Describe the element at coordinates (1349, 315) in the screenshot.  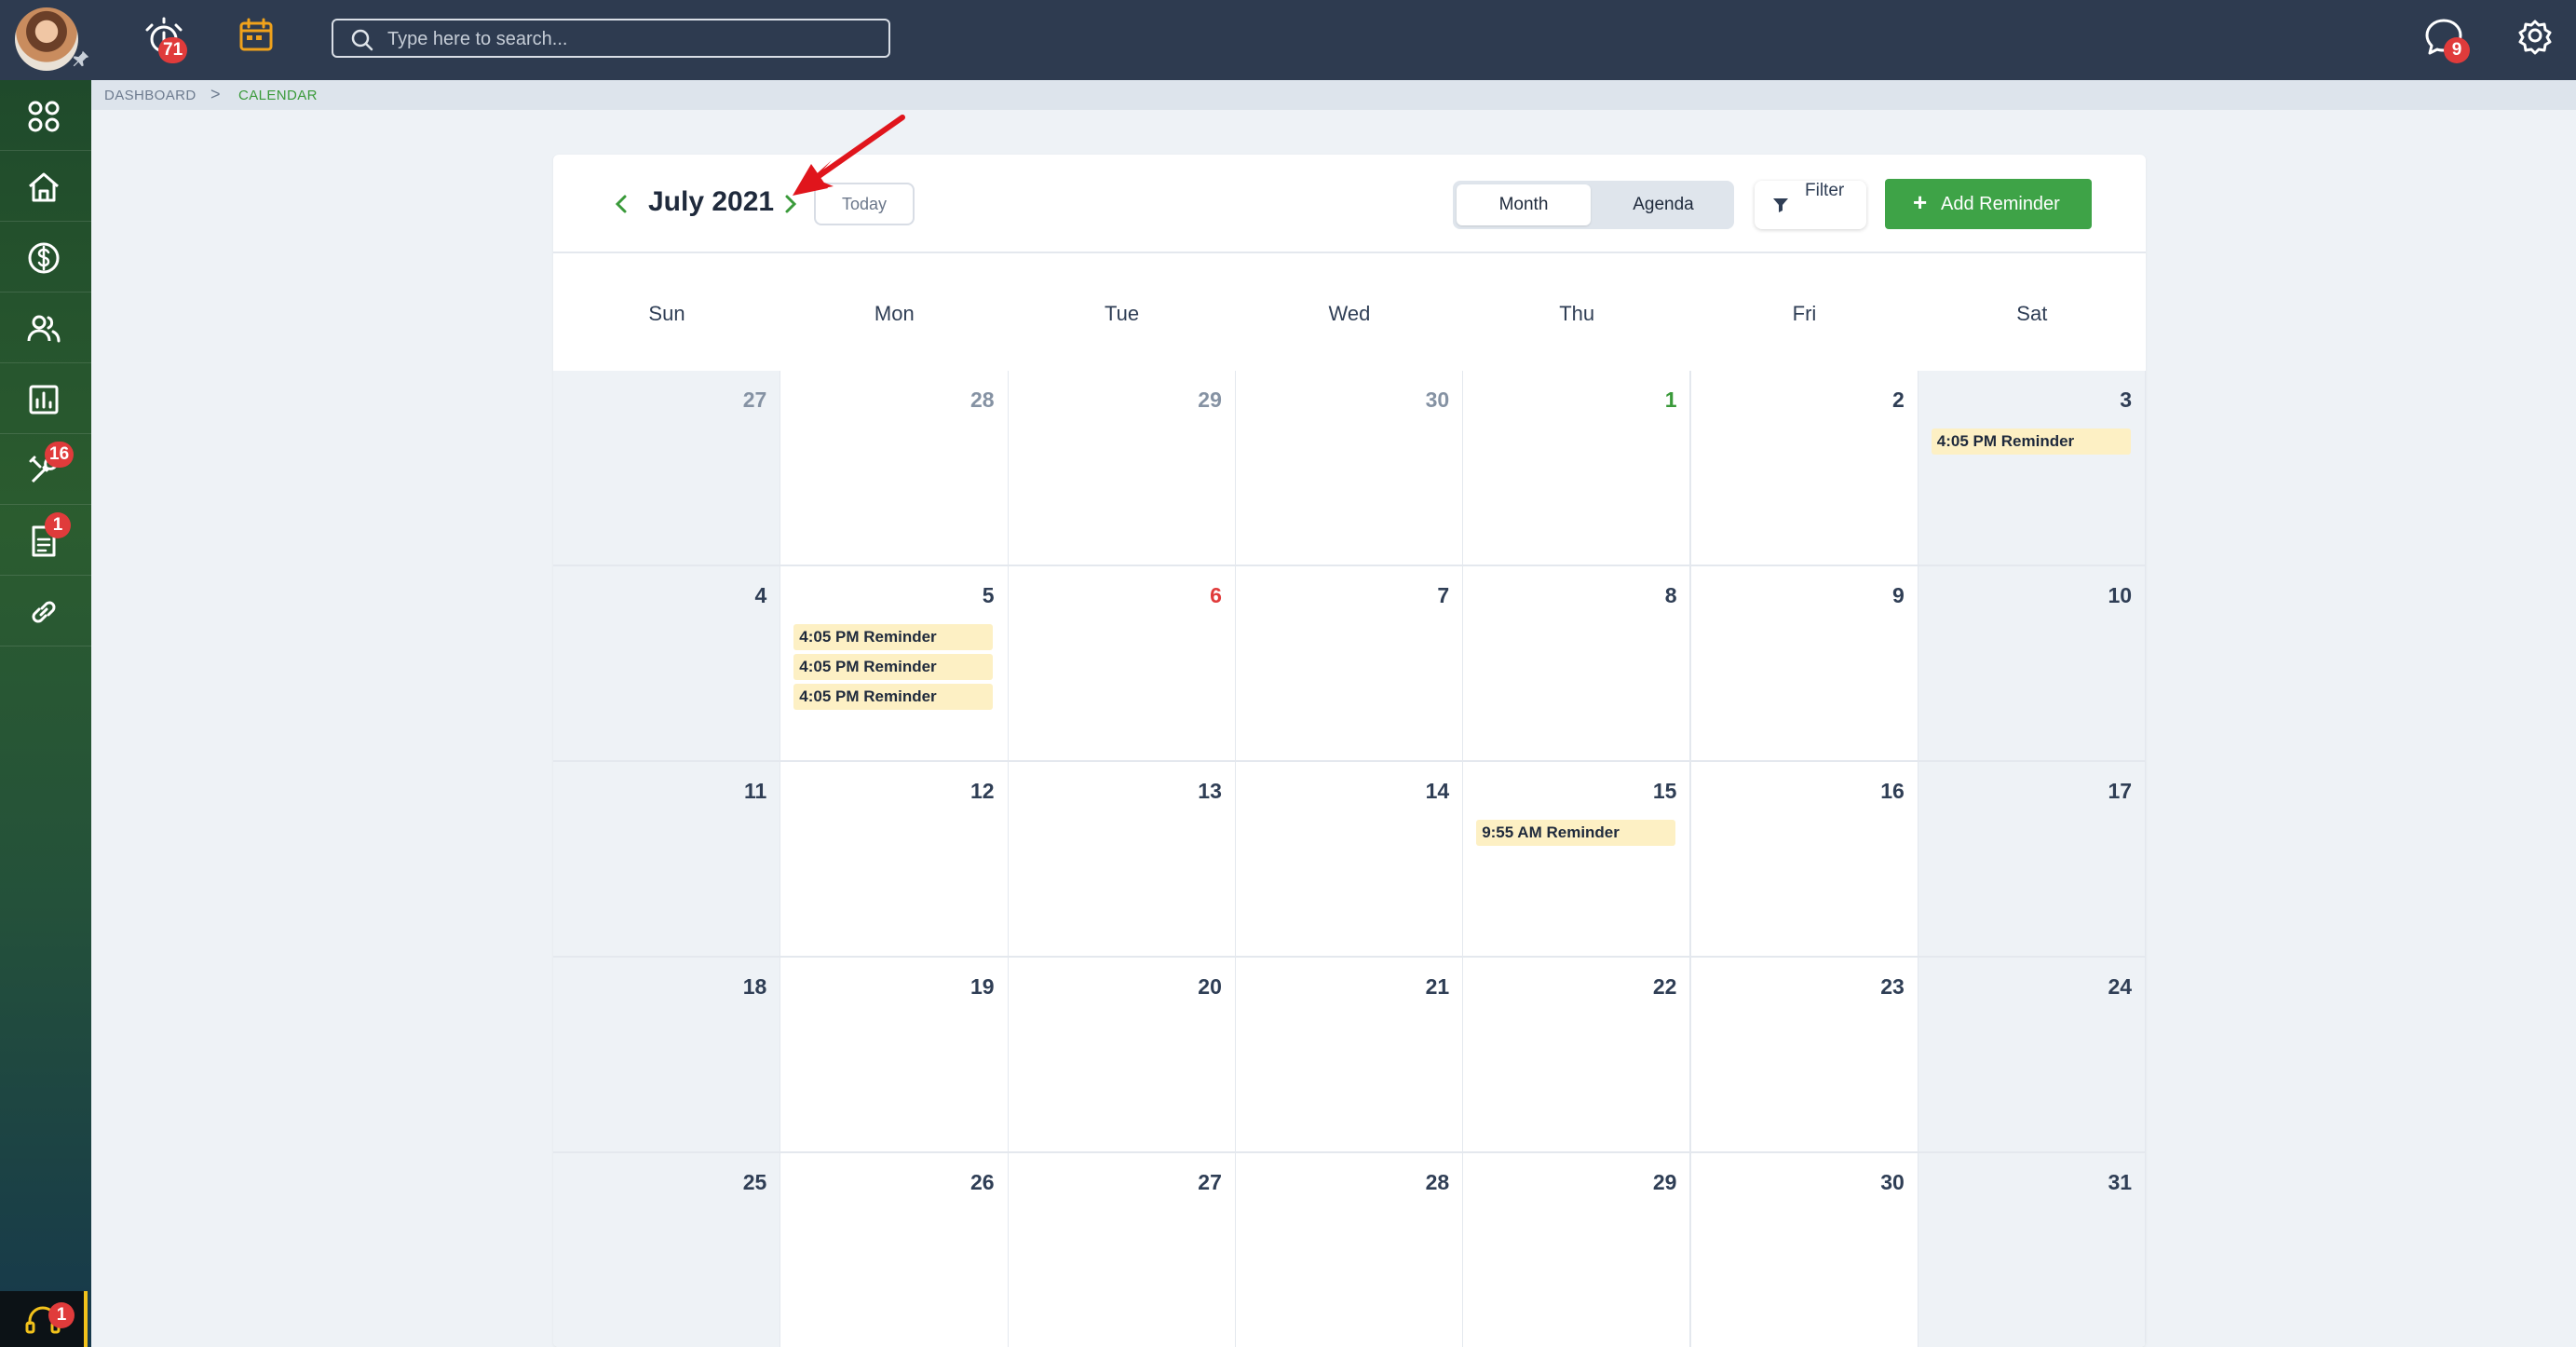
I see `weekday-header: Sun Mon Tue Wed Thu Fri Sat` at that location.